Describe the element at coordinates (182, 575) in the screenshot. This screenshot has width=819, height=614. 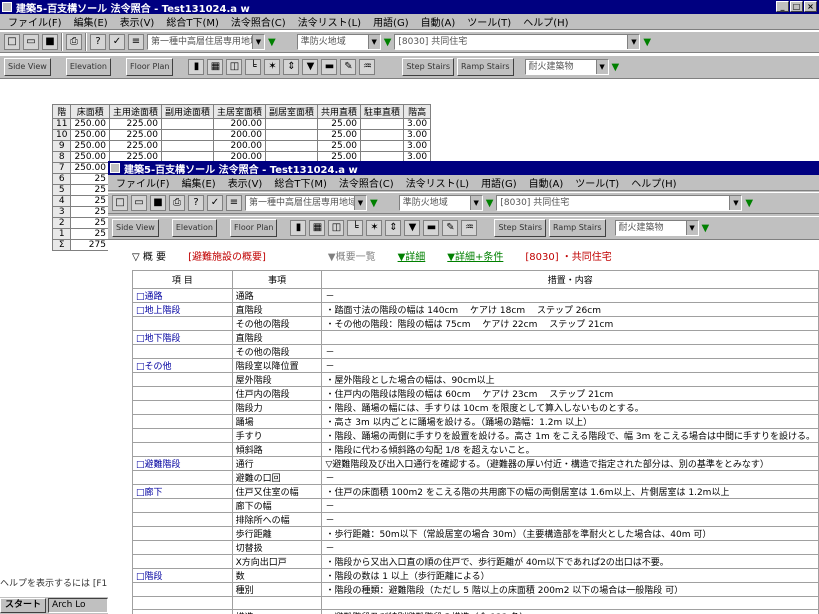
I see `table-cell: □階段` at that location.